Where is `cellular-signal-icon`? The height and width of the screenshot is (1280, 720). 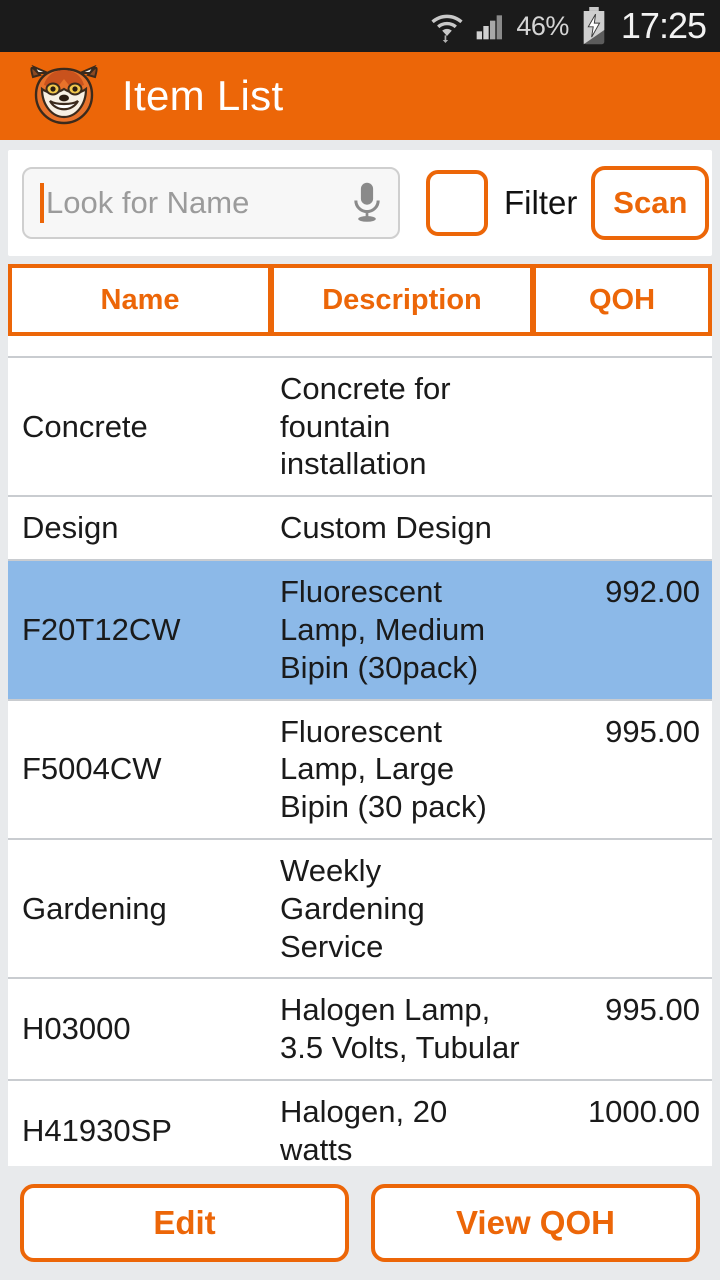
cellular-signal-icon is located at coordinates (490, 26).